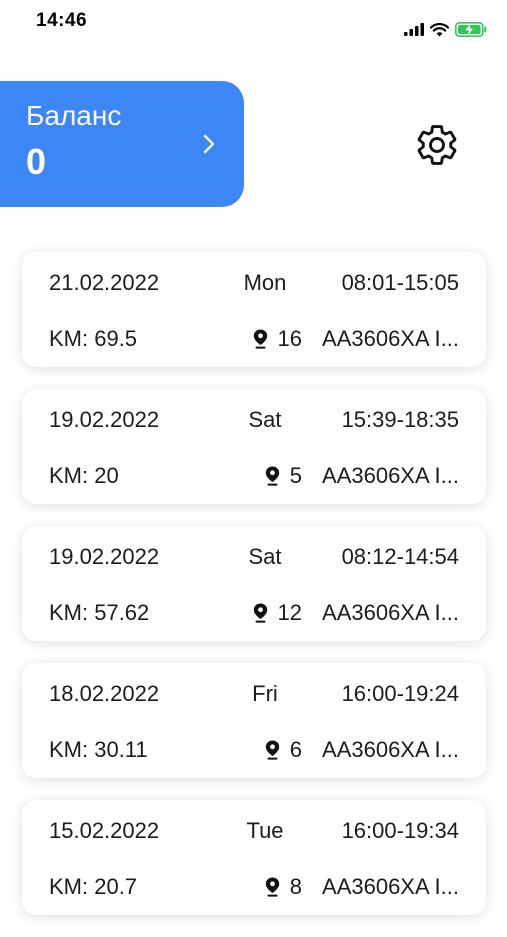  I want to click on trip-time-range: 16:00-19:34, so click(400, 830).